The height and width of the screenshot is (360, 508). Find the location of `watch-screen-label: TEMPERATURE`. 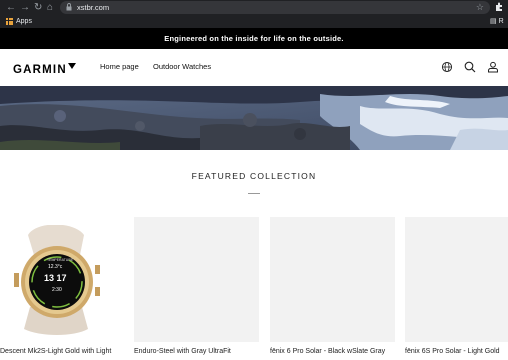

watch-screen-label: TEMPERATURE is located at coordinates (60, 260).